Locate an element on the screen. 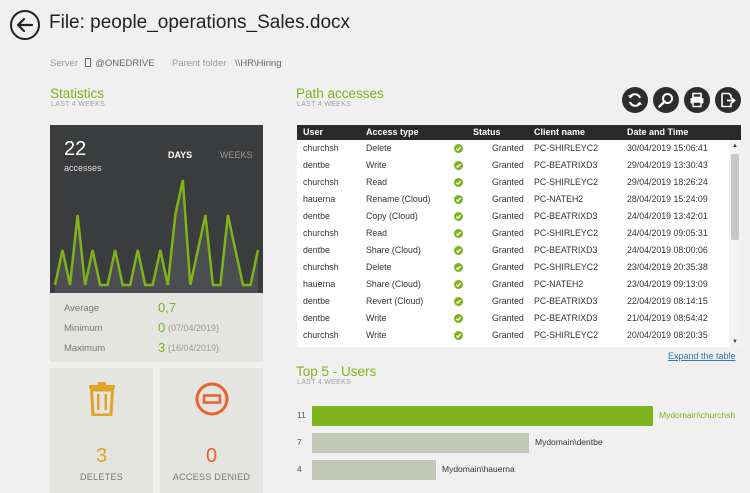 This screenshot has width=750, height=493. accesses-area-chart is located at coordinates (156, 236).